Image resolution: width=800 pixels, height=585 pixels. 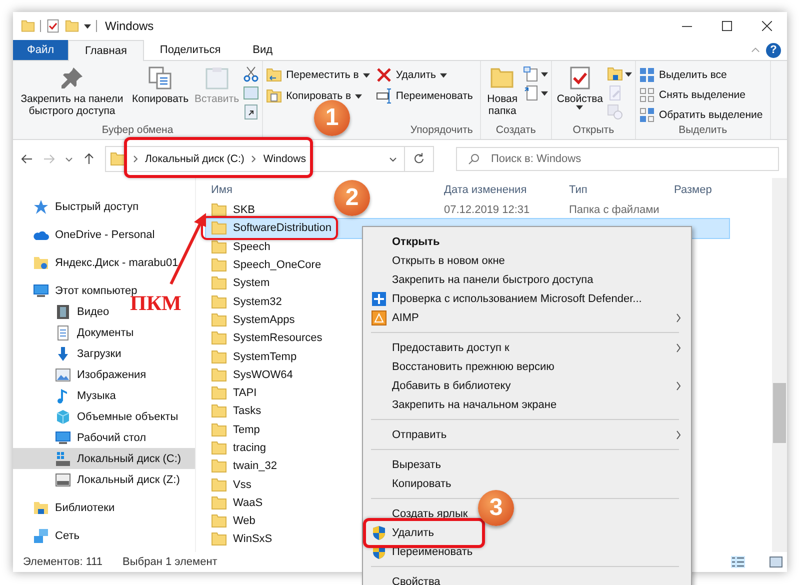 What do you see at coordinates (106, 50) in the screenshot?
I see `ribbon-tab: Главная` at bounding box center [106, 50].